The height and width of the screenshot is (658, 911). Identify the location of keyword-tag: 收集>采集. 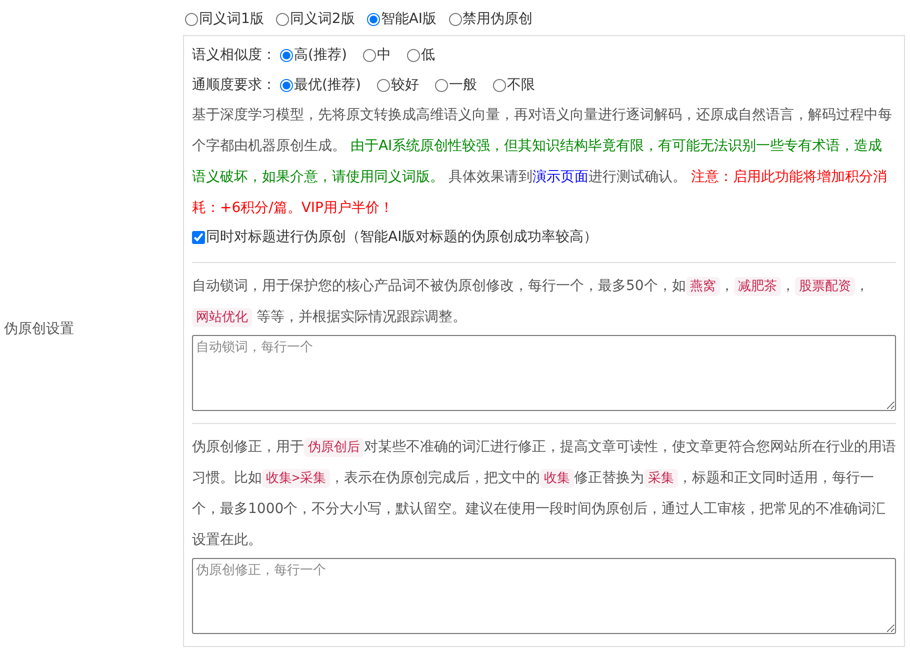
(296, 478).